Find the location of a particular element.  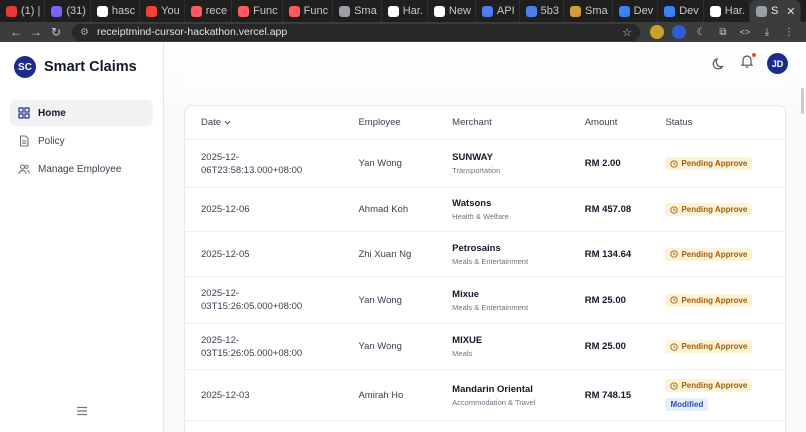

extension-shield-icon is located at coordinates (679, 32).